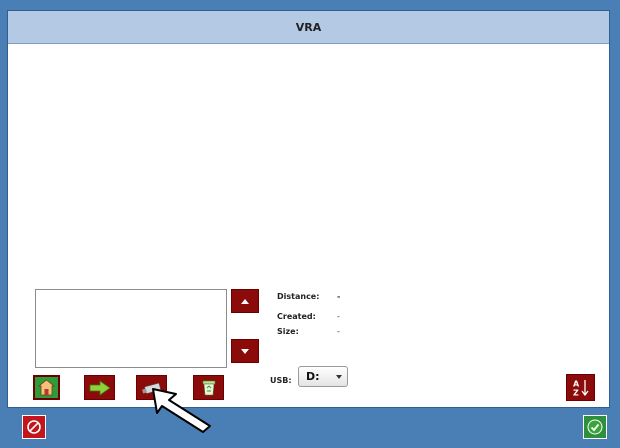  I want to click on ok-button, so click(595, 427).